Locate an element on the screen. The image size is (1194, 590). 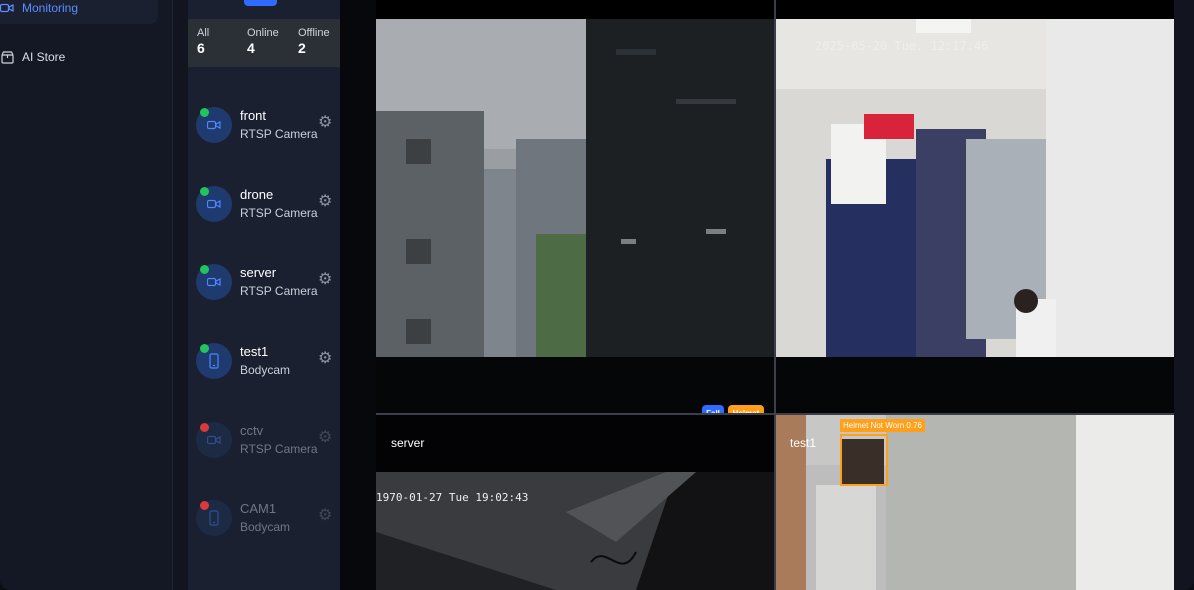
device-summary: All 6 Online 4 Offline 2 is located at coordinates (264, 43).